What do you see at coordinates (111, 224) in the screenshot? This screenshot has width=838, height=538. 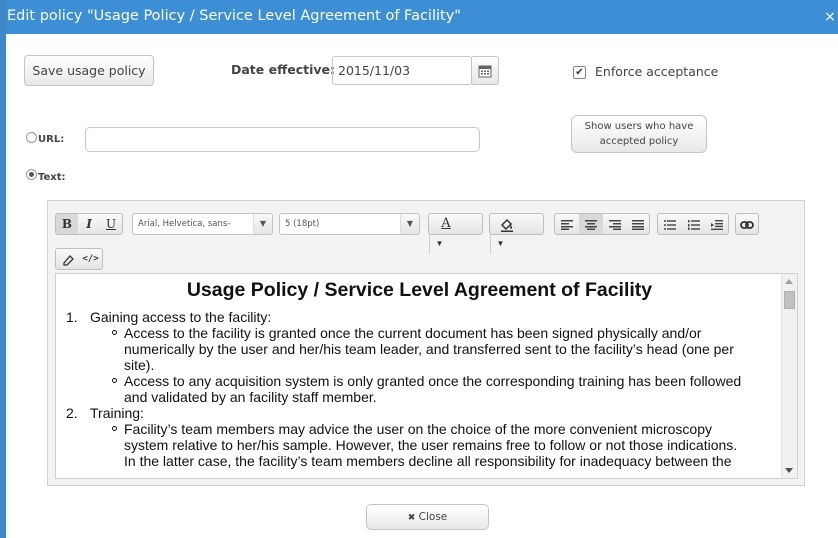 I see `underline-button: U` at bounding box center [111, 224].